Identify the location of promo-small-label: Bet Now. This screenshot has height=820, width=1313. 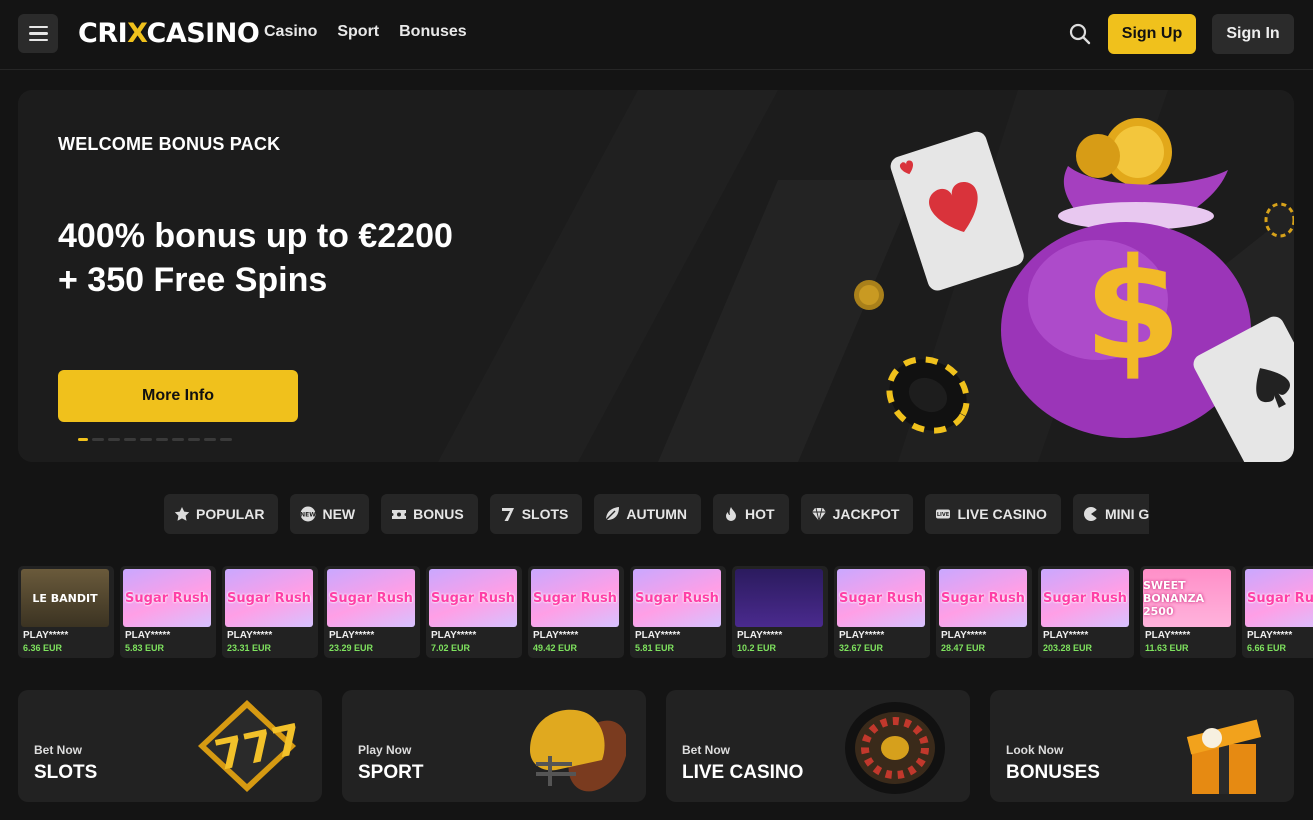
(58, 750).